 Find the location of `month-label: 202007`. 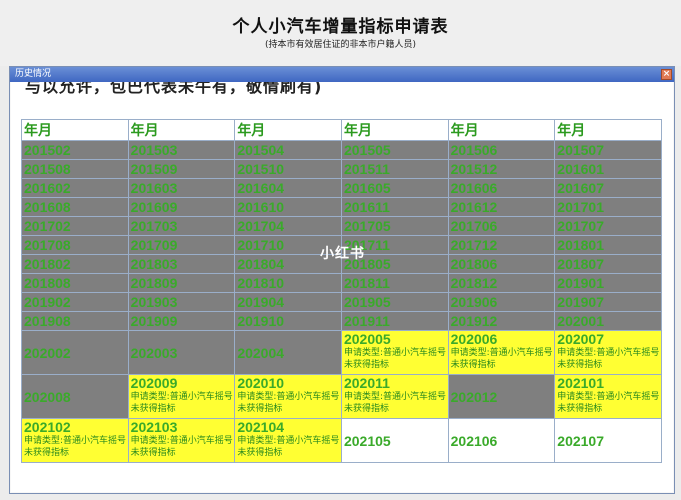

month-label: 202007 is located at coordinates (580, 339).